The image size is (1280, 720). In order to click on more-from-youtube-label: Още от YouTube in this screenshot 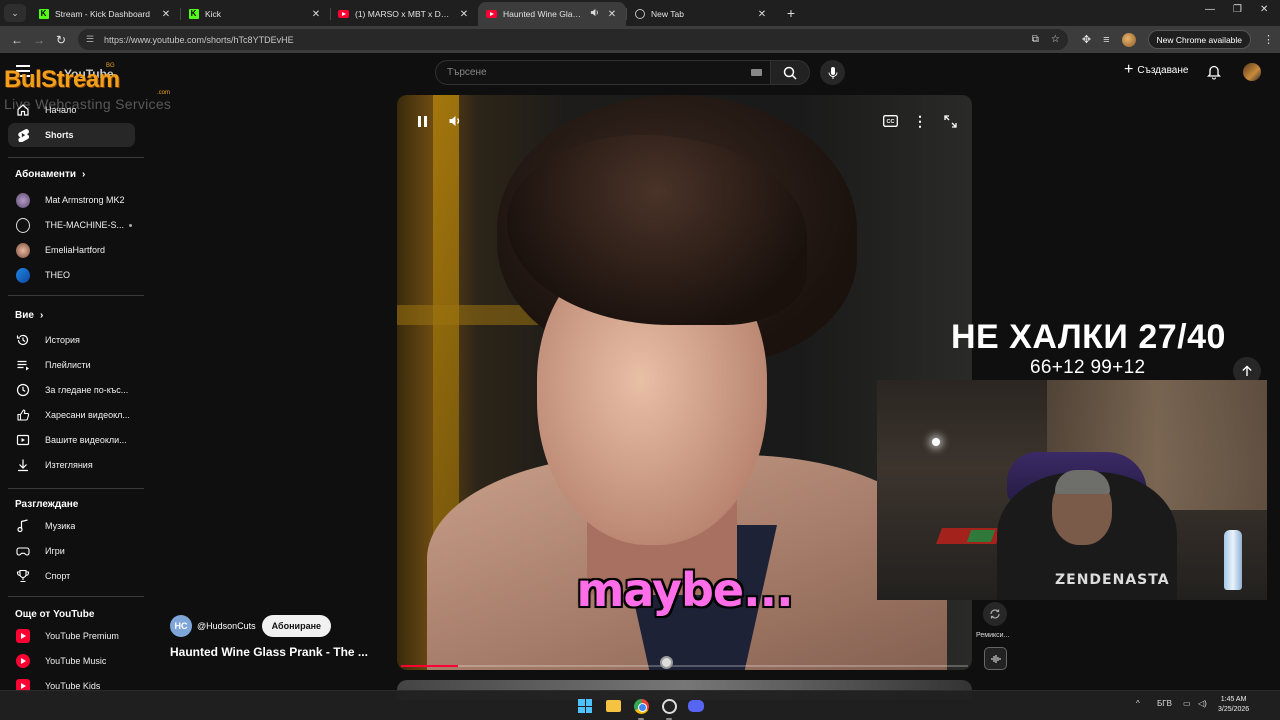, I will do `click(55, 614)`.